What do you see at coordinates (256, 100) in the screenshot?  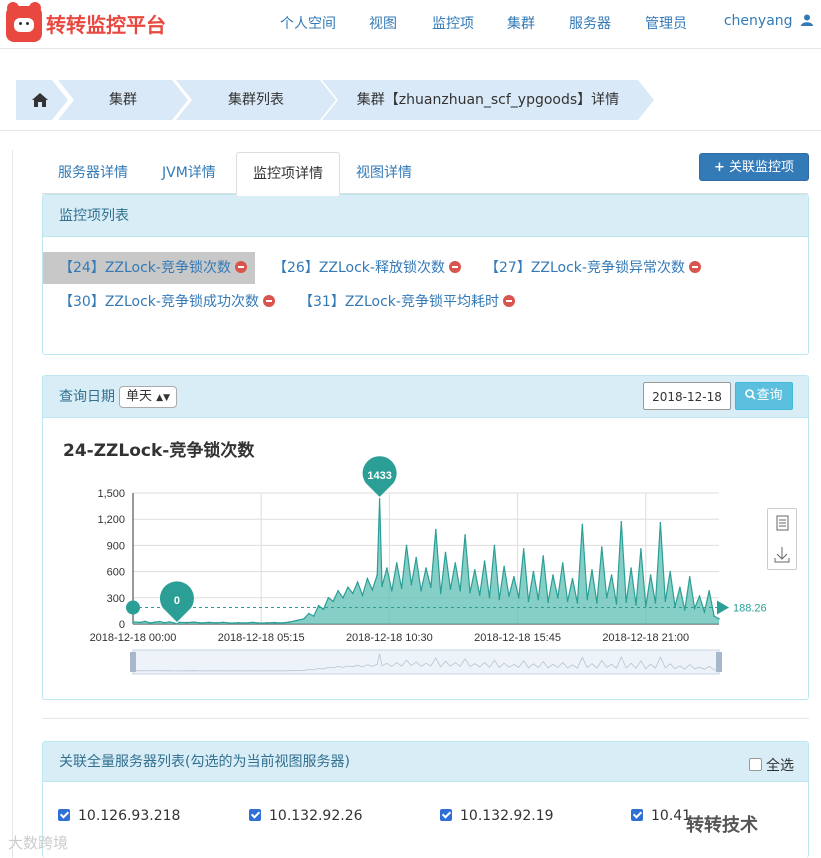 I see `breadcrumb-cluster-list: 集群列表` at bounding box center [256, 100].